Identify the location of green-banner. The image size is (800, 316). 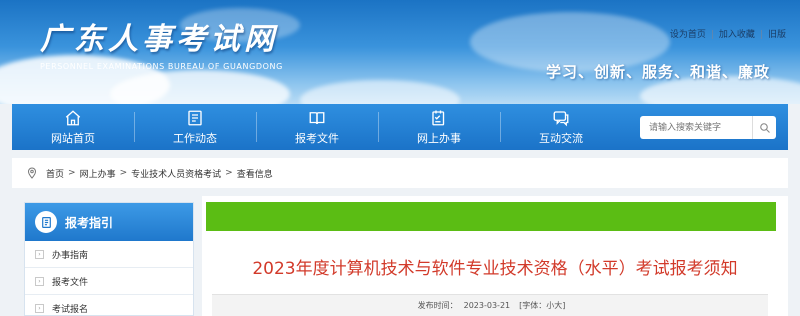
(491, 216).